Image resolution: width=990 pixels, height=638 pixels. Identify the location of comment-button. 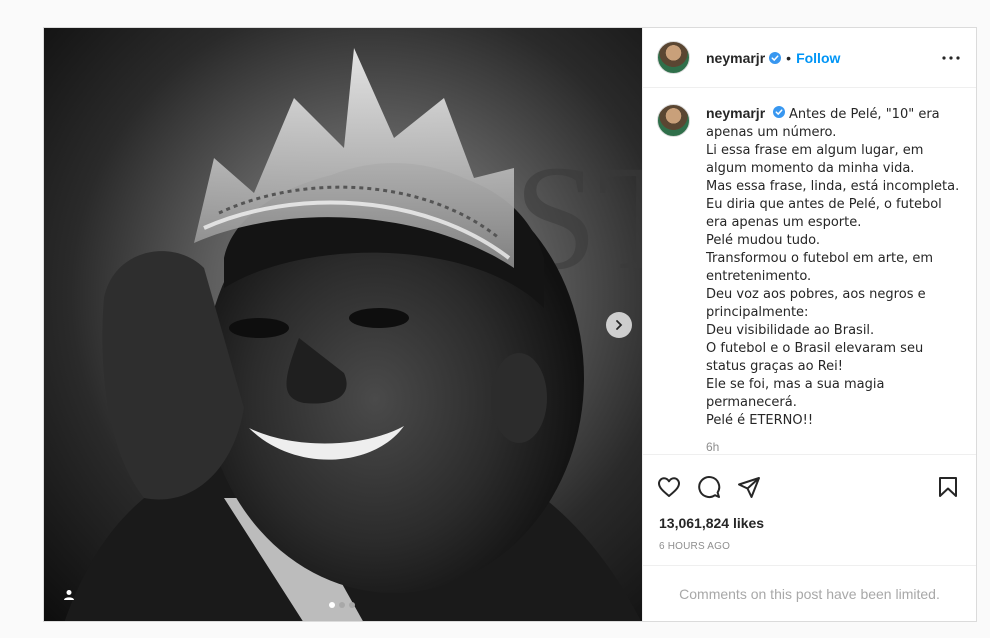
(709, 487).